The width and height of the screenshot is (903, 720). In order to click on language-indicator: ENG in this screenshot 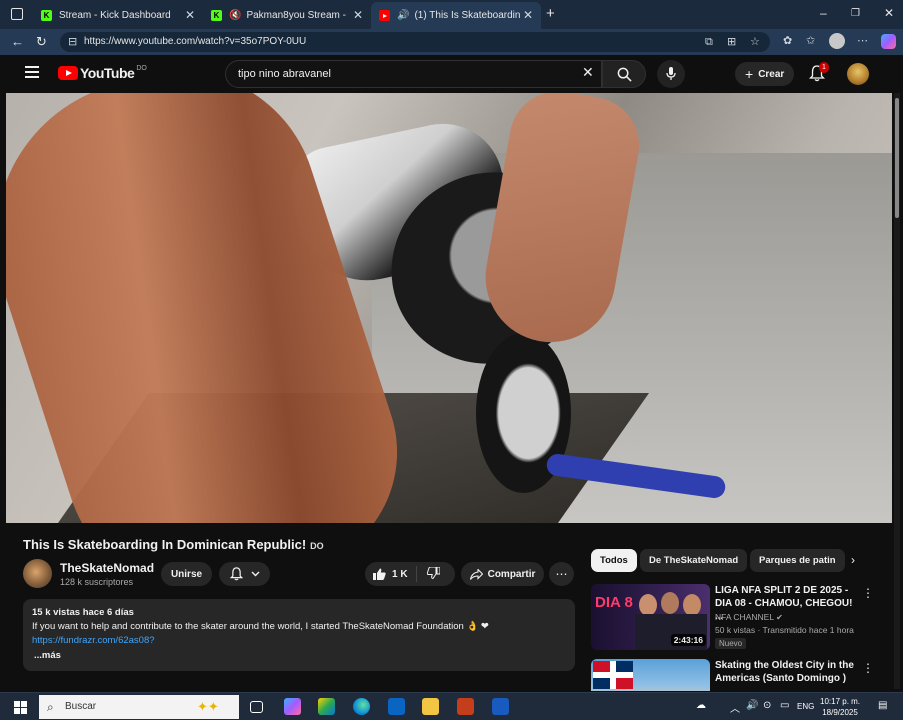, I will do `click(805, 706)`.